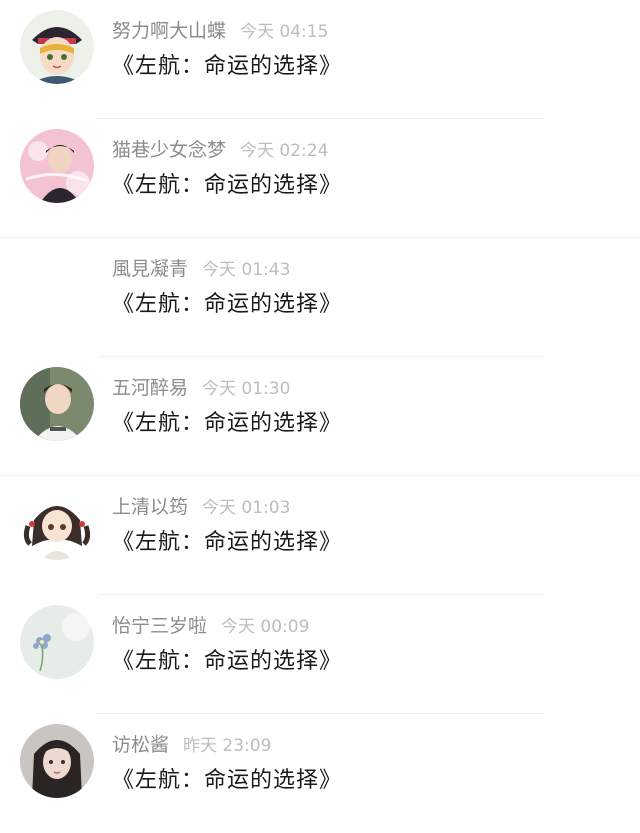  What do you see at coordinates (140, 745) in the screenshot?
I see `username: 访松酱` at bounding box center [140, 745].